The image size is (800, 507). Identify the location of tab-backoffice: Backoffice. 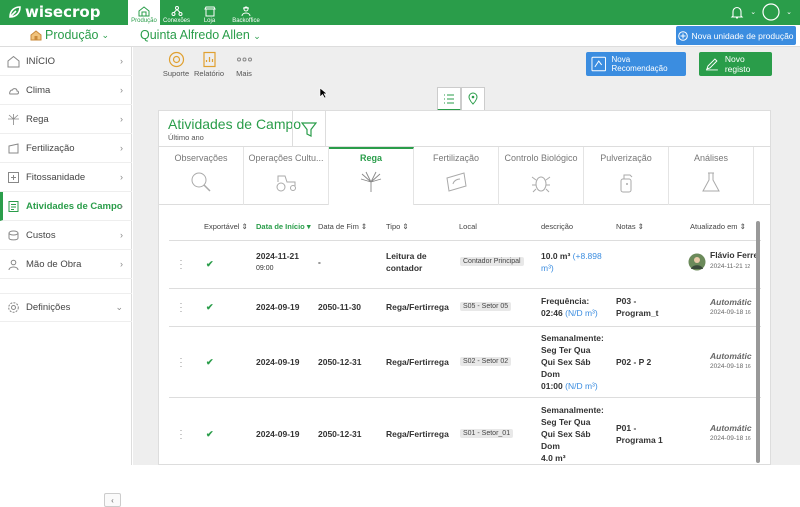
(246, 12).